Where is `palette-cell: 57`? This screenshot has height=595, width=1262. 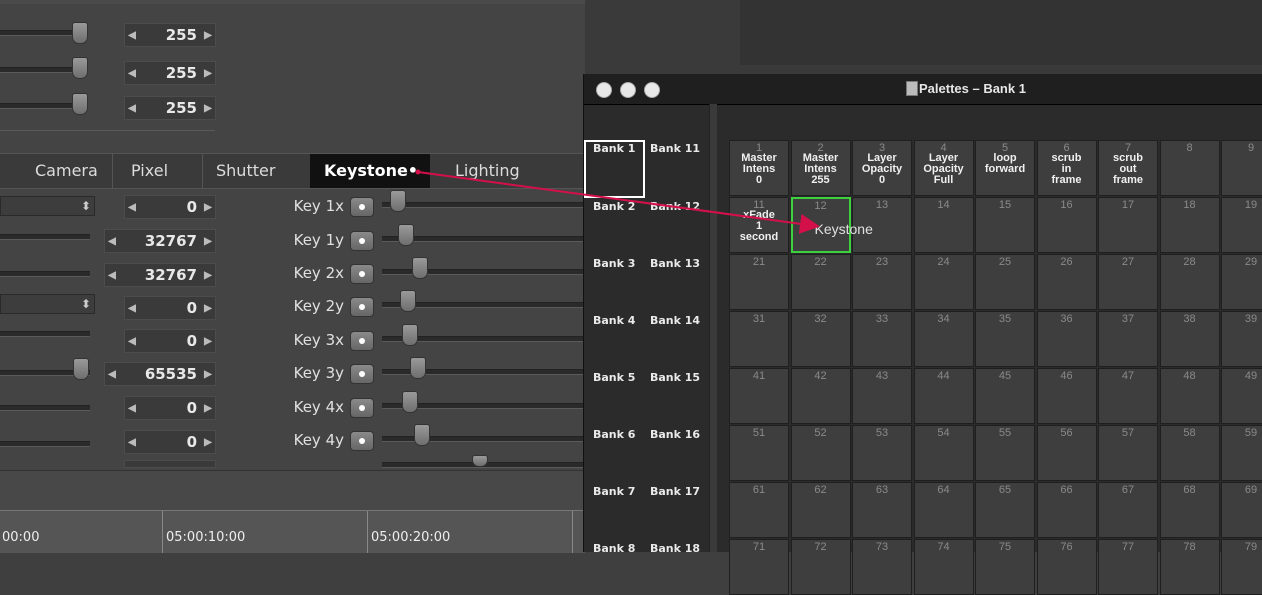 palette-cell: 57 is located at coordinates (1128, 453).